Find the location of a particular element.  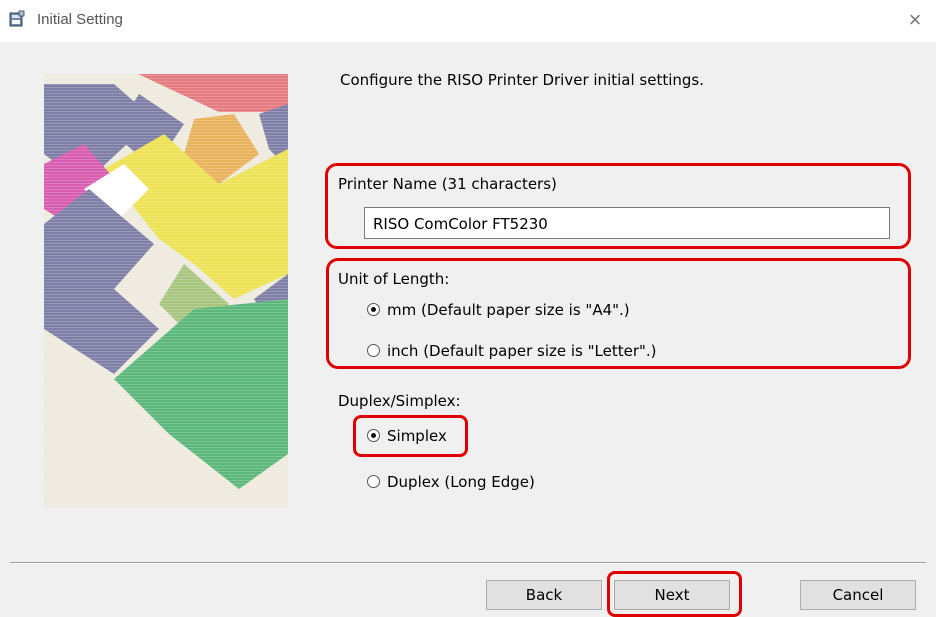

footer-divider is located at coordinates (468, 563).